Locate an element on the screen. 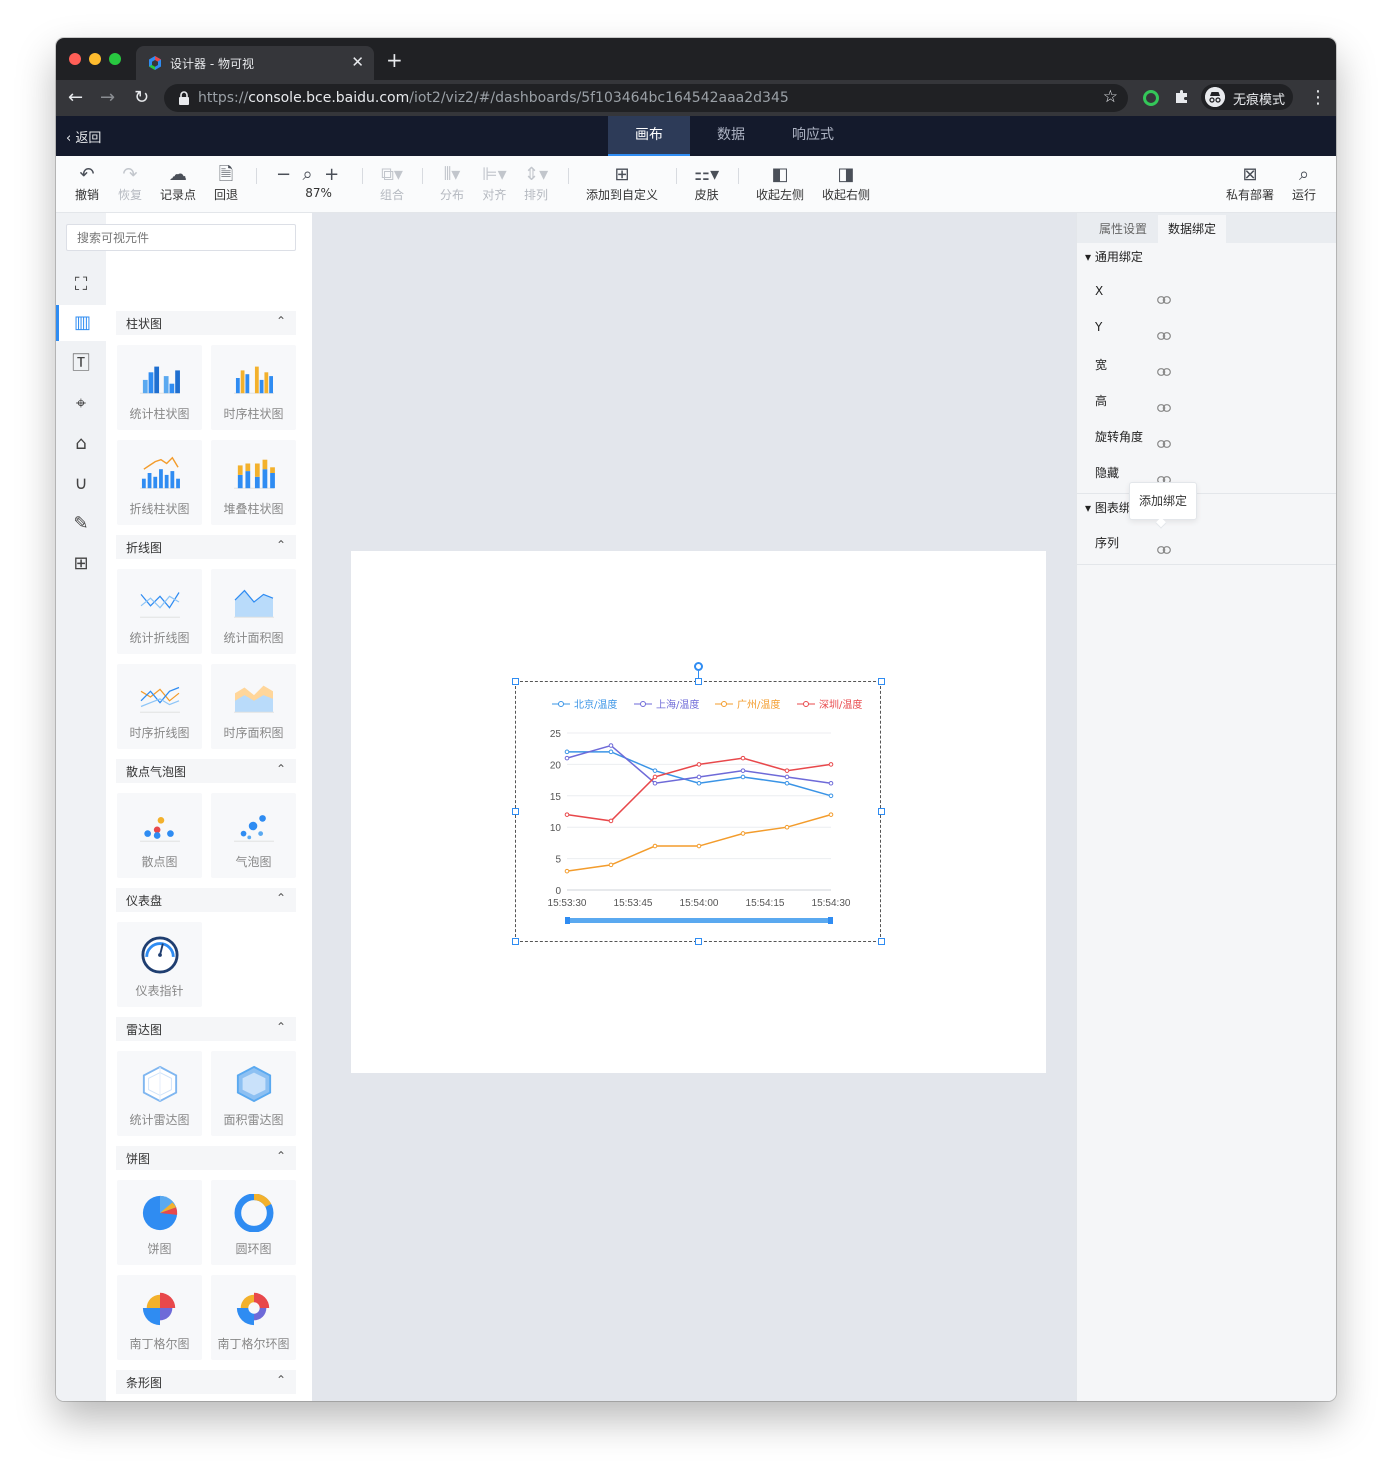  series-line is located at coordinates (699, 774).